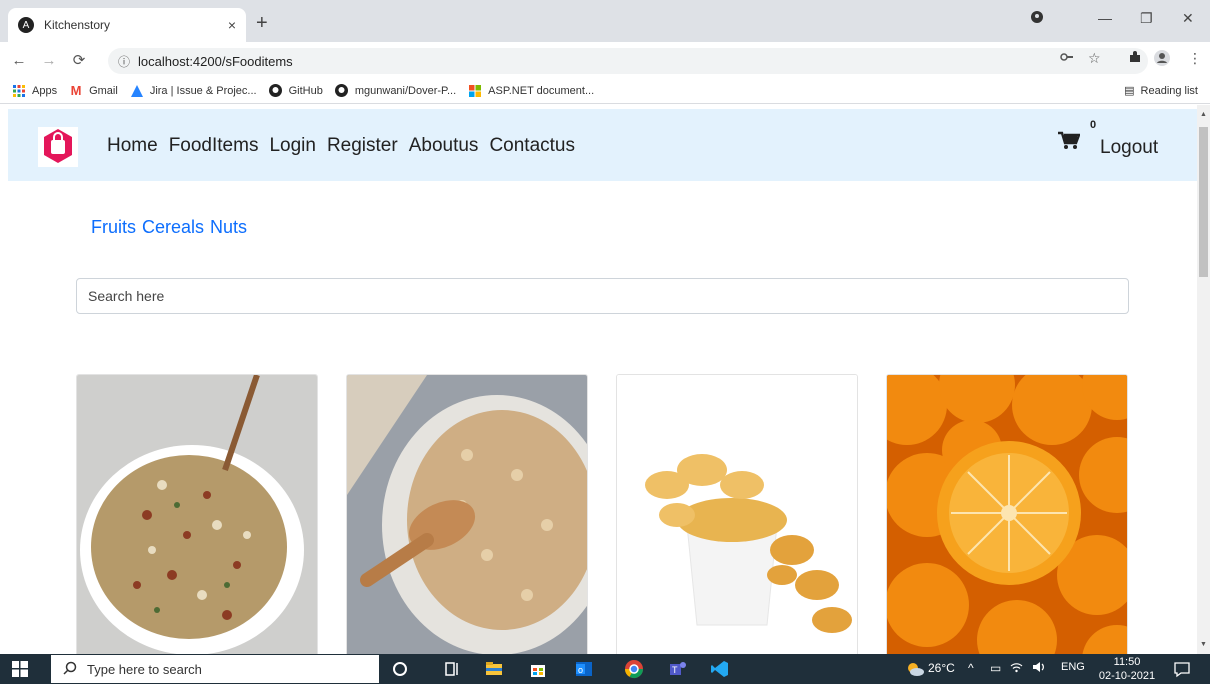  Describe the element at coordinates (1195, 58) in the screenshot. I see `menu-icon: ⋮` at that location.